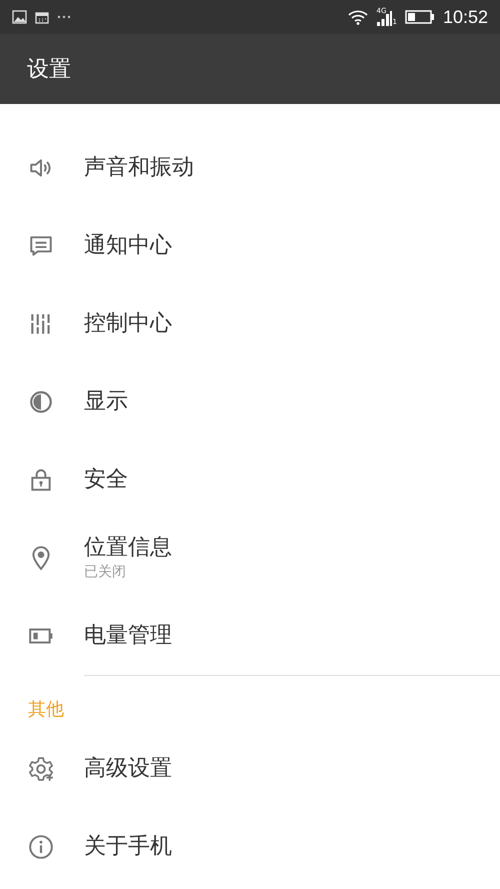 The width and height of the screenshot is (500, 889). Describe the element at coordinates (250, 636) in the screenshot. I see `settings-item: 电量管理` at that location.